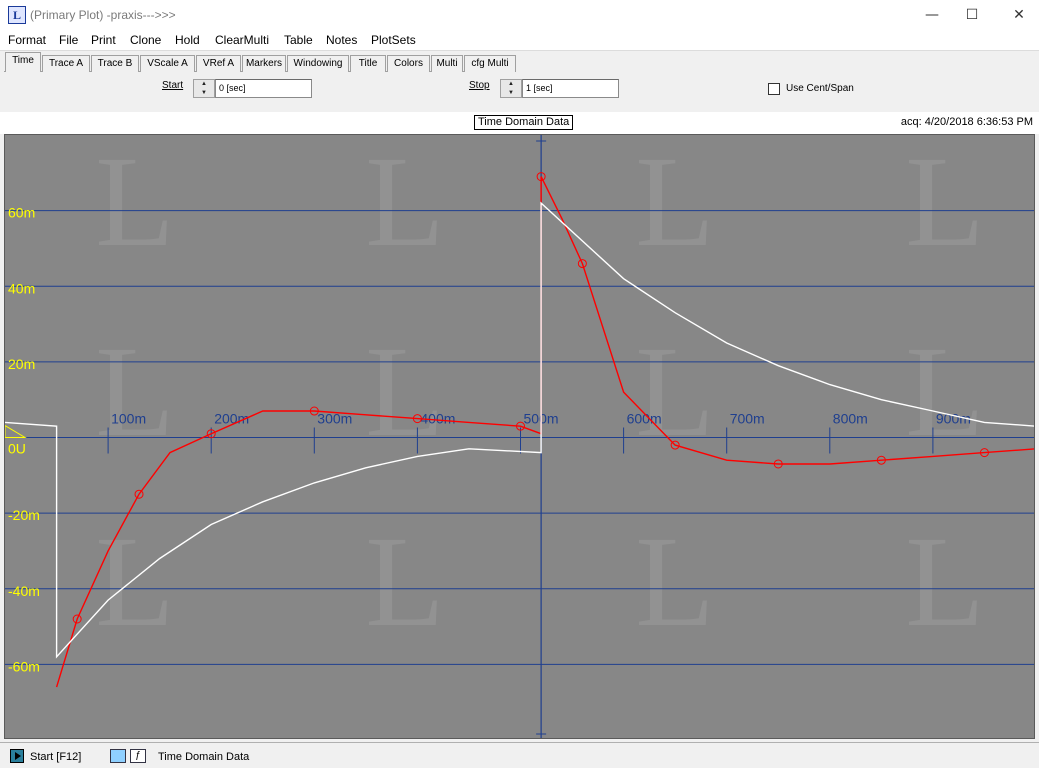 The height and width of the screenshot is (768, 1039). Describe the element at coordinates (447, 63) in the screenshot. I see `tab-multi: Multi` at that location.